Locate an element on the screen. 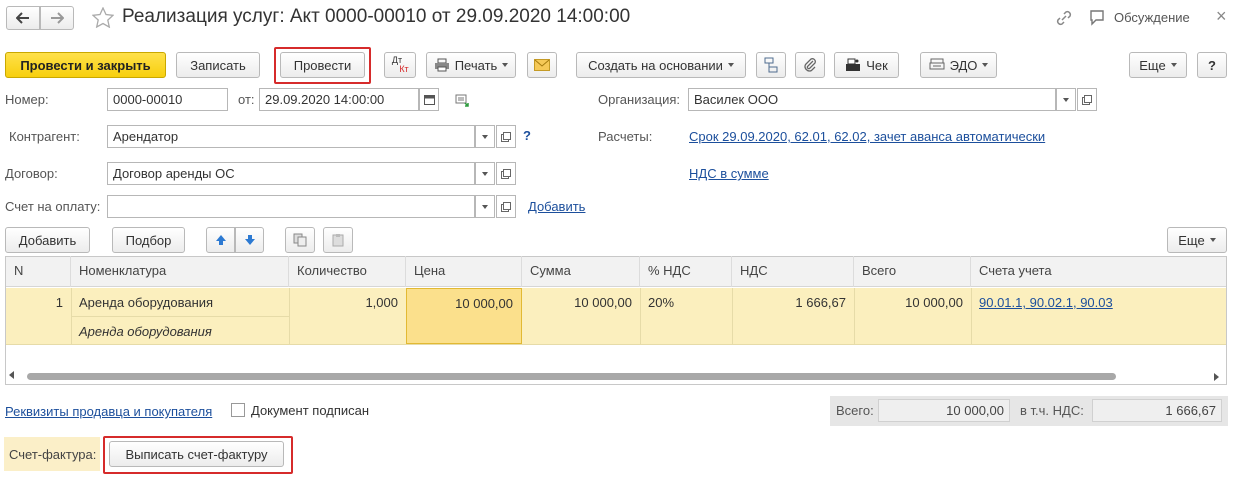  total-label: Всего: is located at coordinates (855, 410).